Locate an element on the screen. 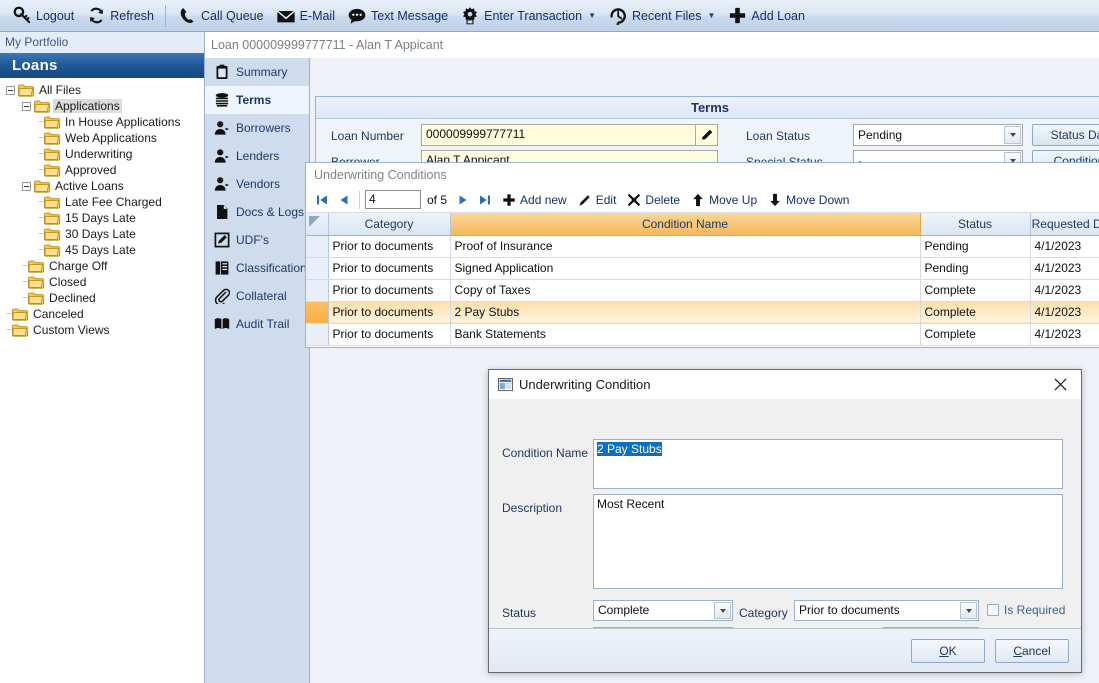 The image size is (1099, 683). tree-item-applications: Applications is located at coordinates (102, 106).